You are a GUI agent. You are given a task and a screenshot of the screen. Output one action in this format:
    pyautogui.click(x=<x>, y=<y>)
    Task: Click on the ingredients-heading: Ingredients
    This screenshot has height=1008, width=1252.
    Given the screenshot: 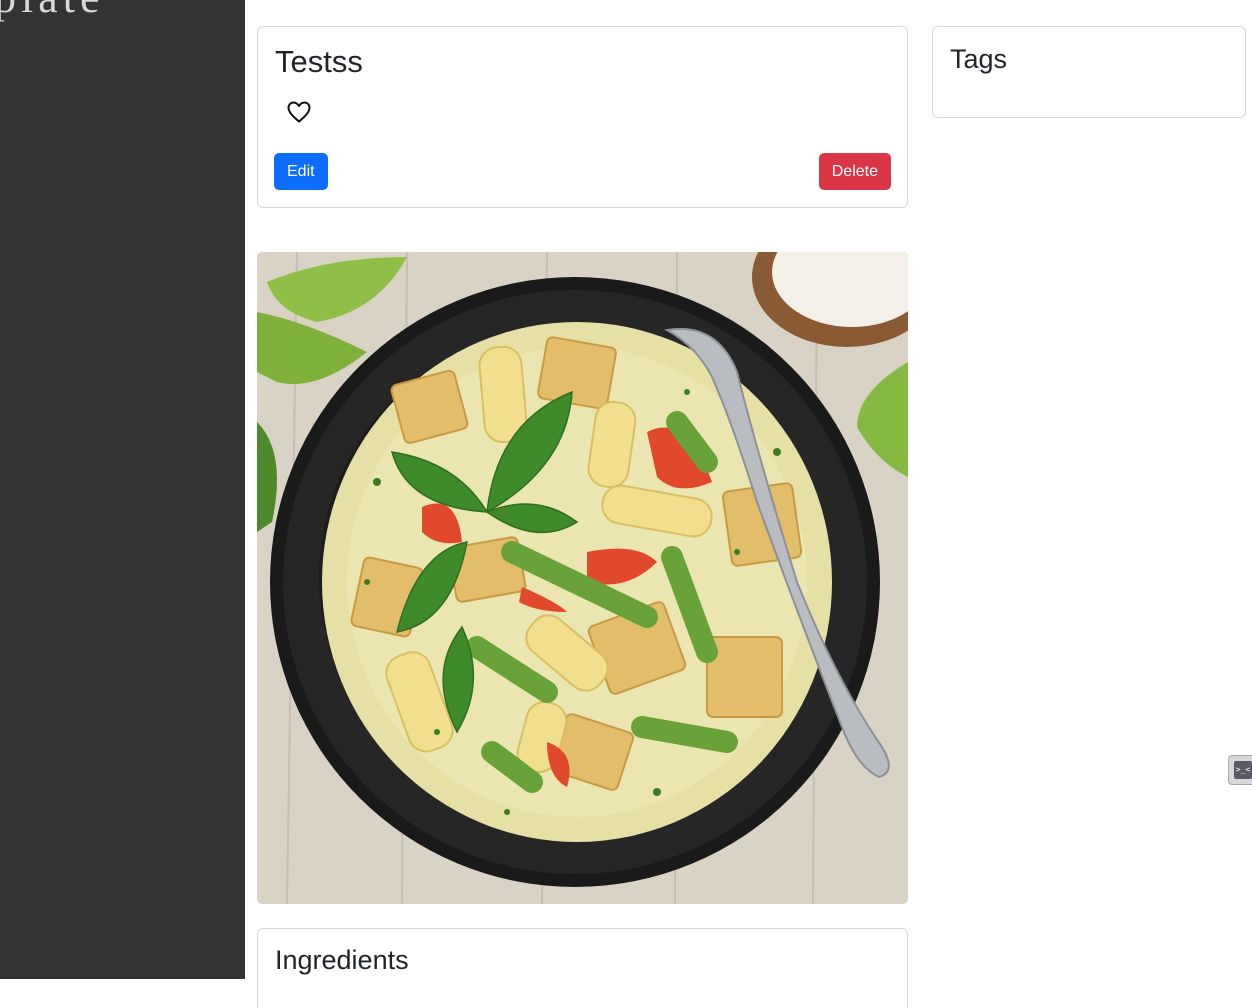 What is the action you would take?
    pyautogui.click(x=342, y=960)
    